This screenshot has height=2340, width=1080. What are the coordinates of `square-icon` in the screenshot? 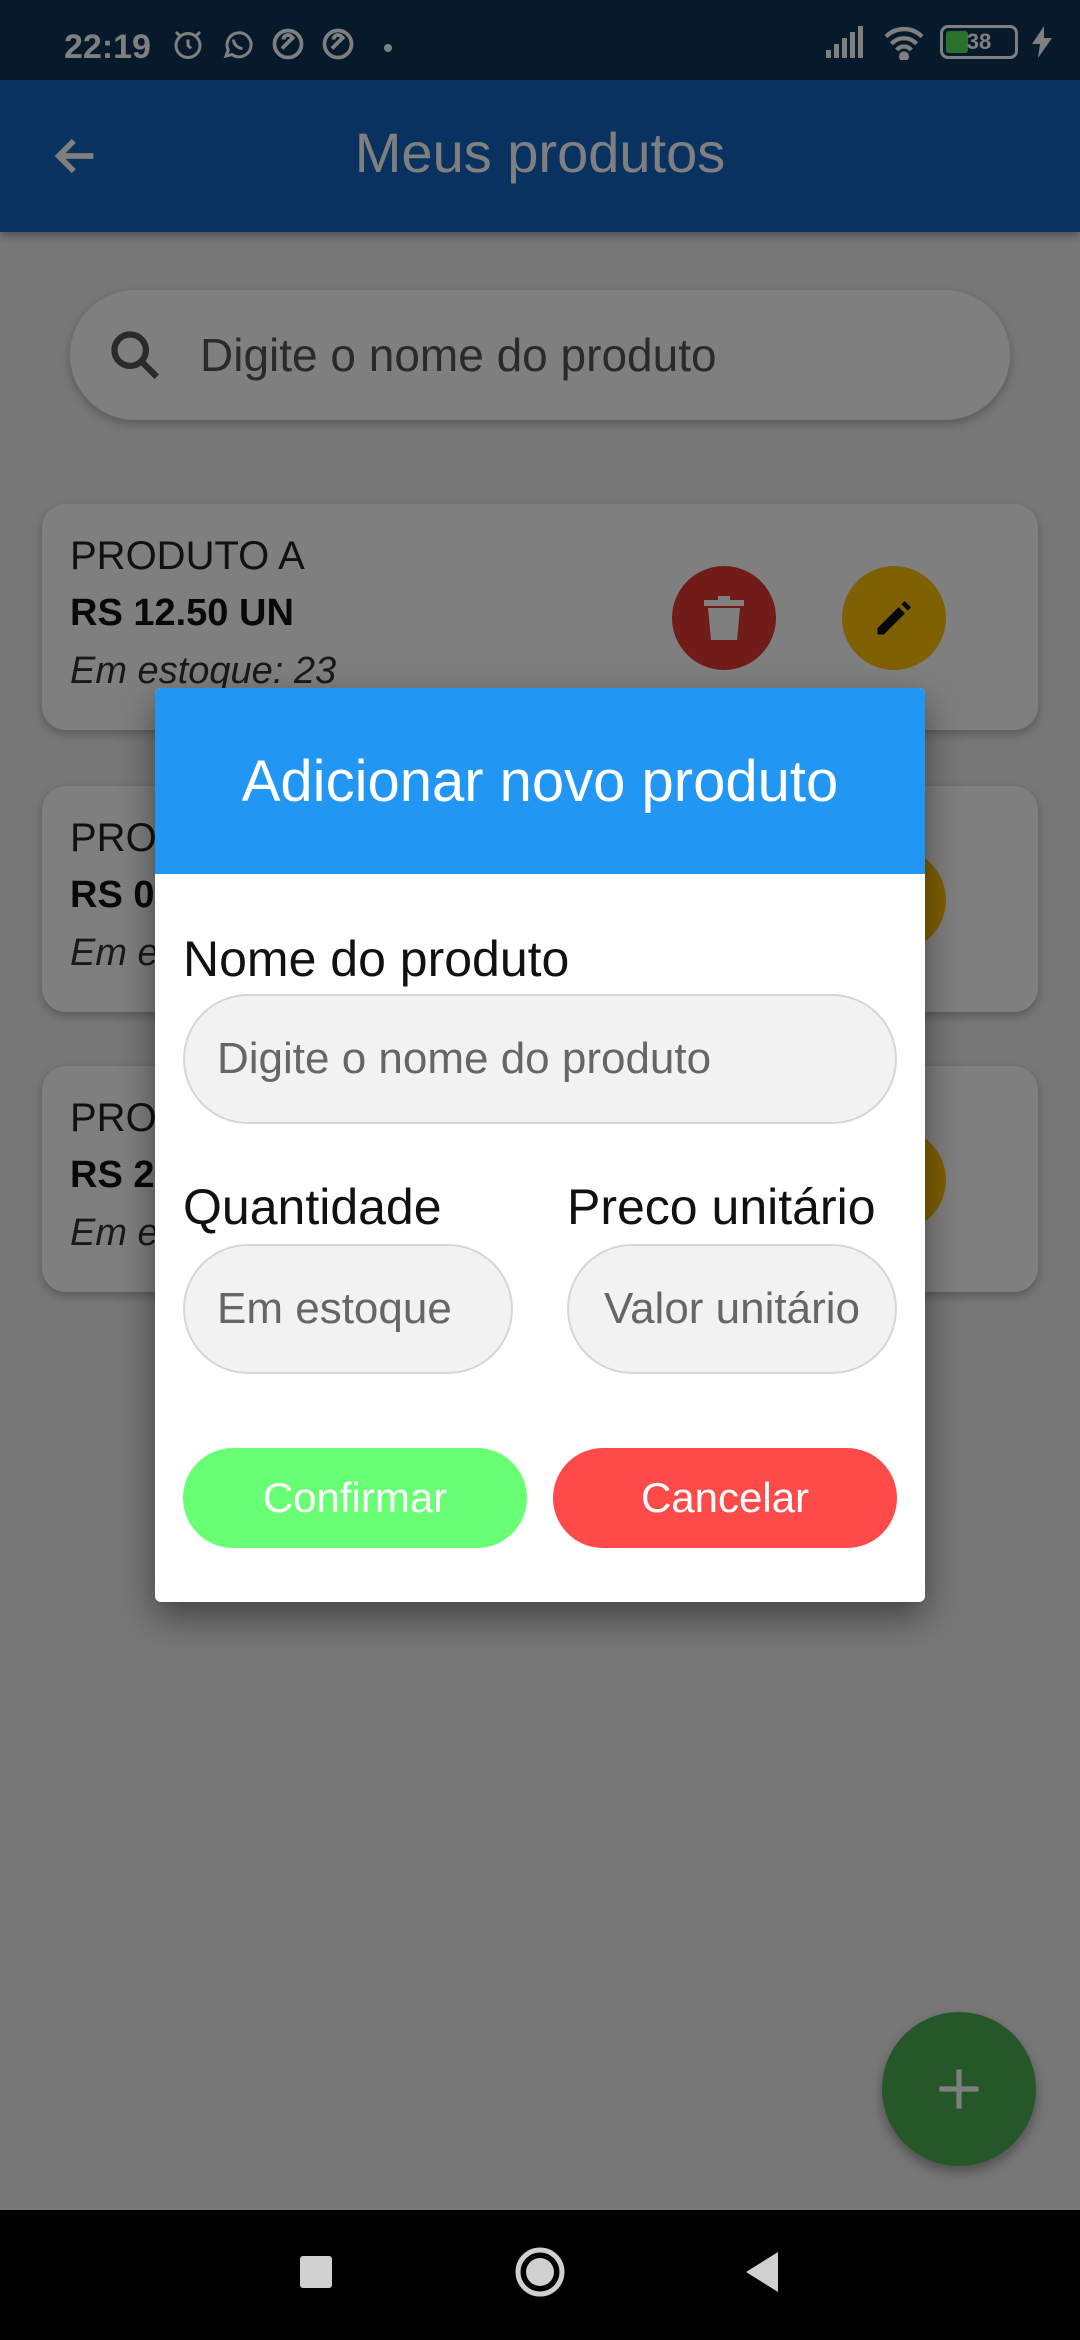 It's located at (316, 2272).